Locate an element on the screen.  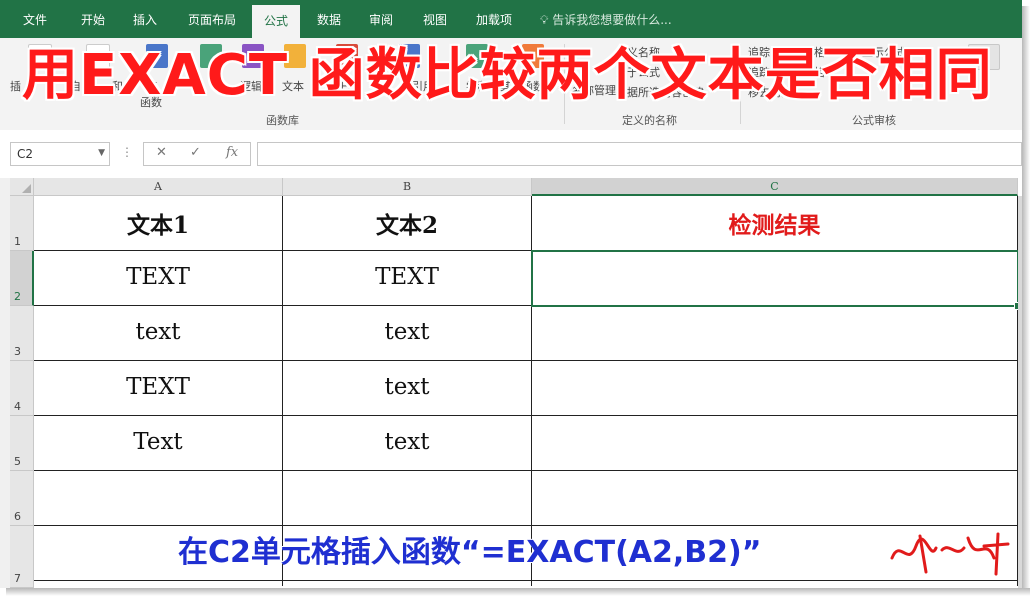
selected-cell-outline is located at coordinates (775, 278).